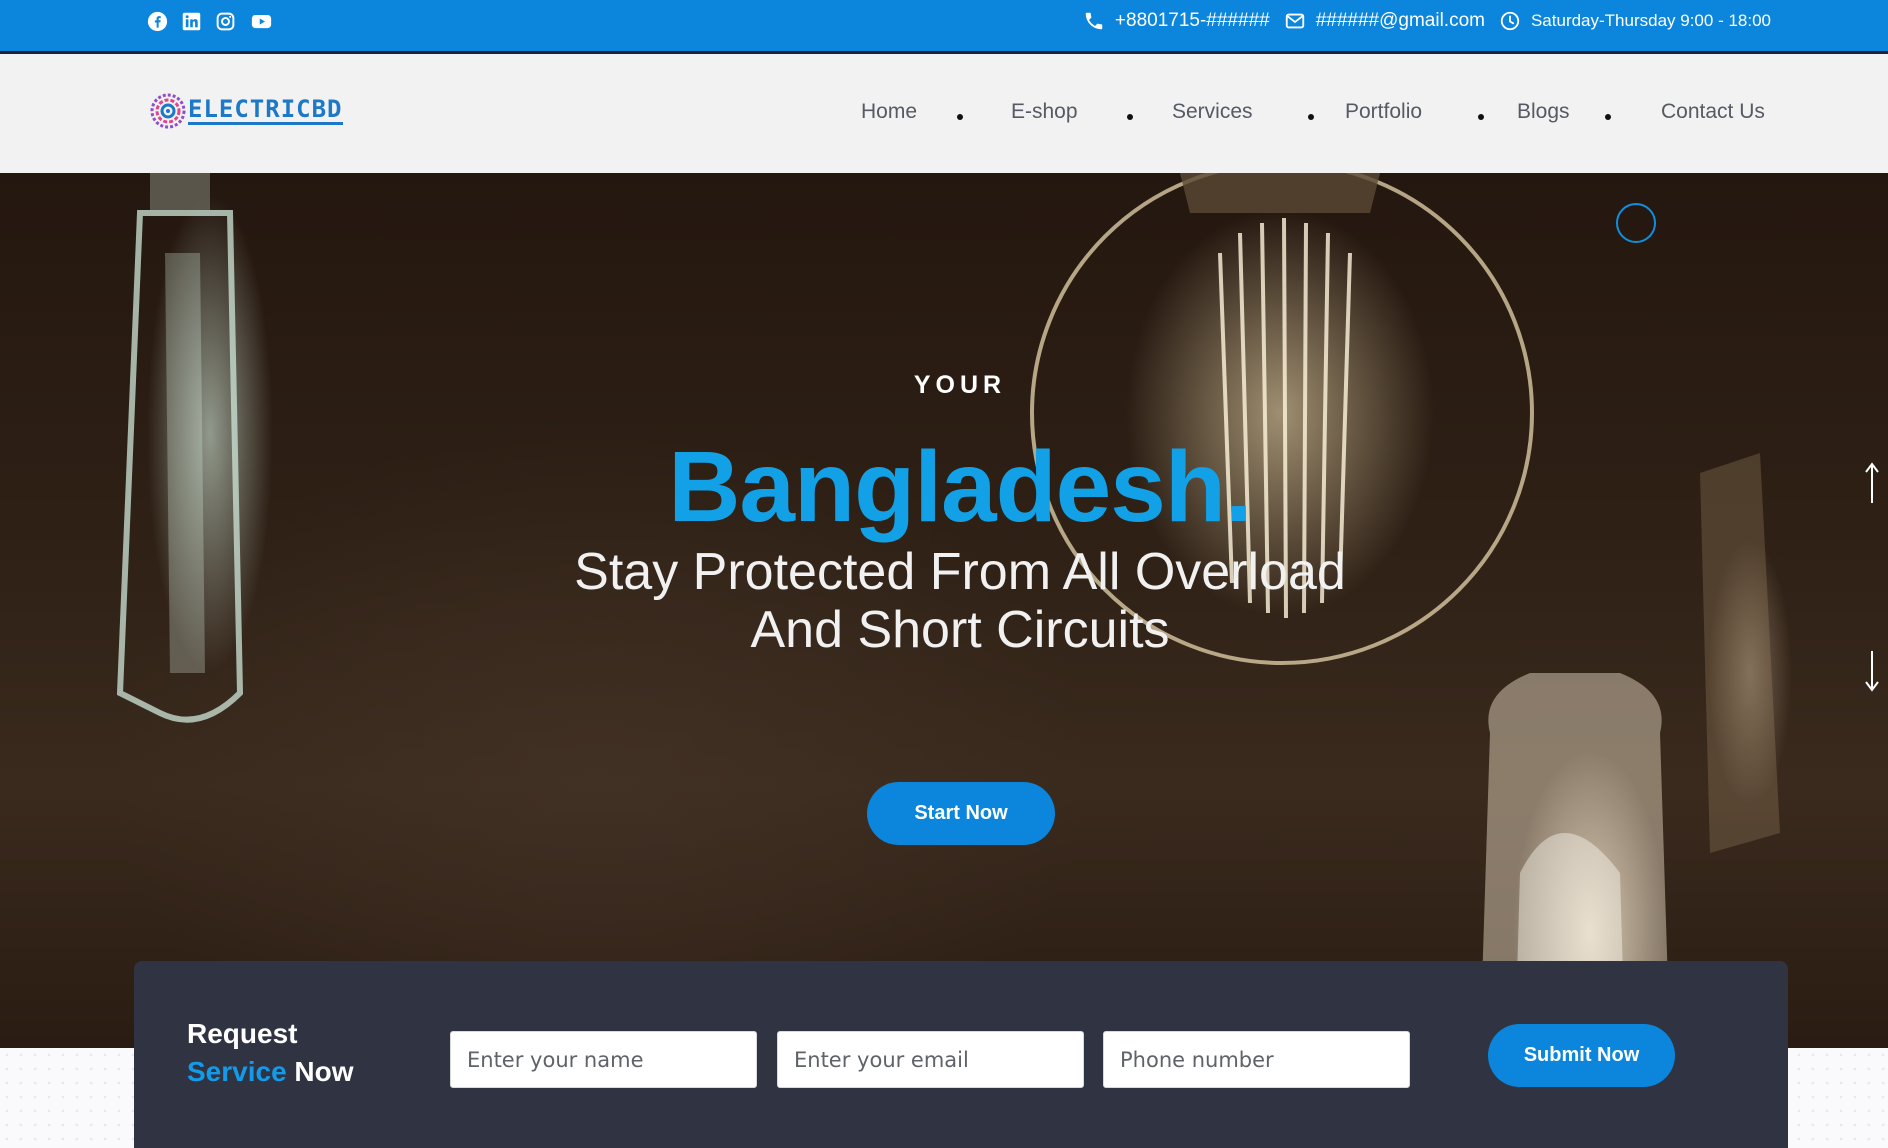 The image size is (1888, 1148). Describe the element at coordinates (210, 21) in the screenshot. I see `social-links` at that location.